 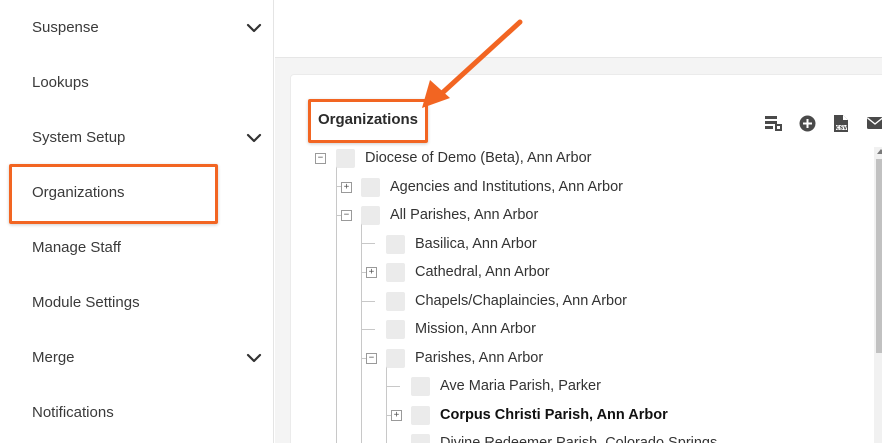 I want to click on csv-file-icon: CSV, so click(x=841, y=123).